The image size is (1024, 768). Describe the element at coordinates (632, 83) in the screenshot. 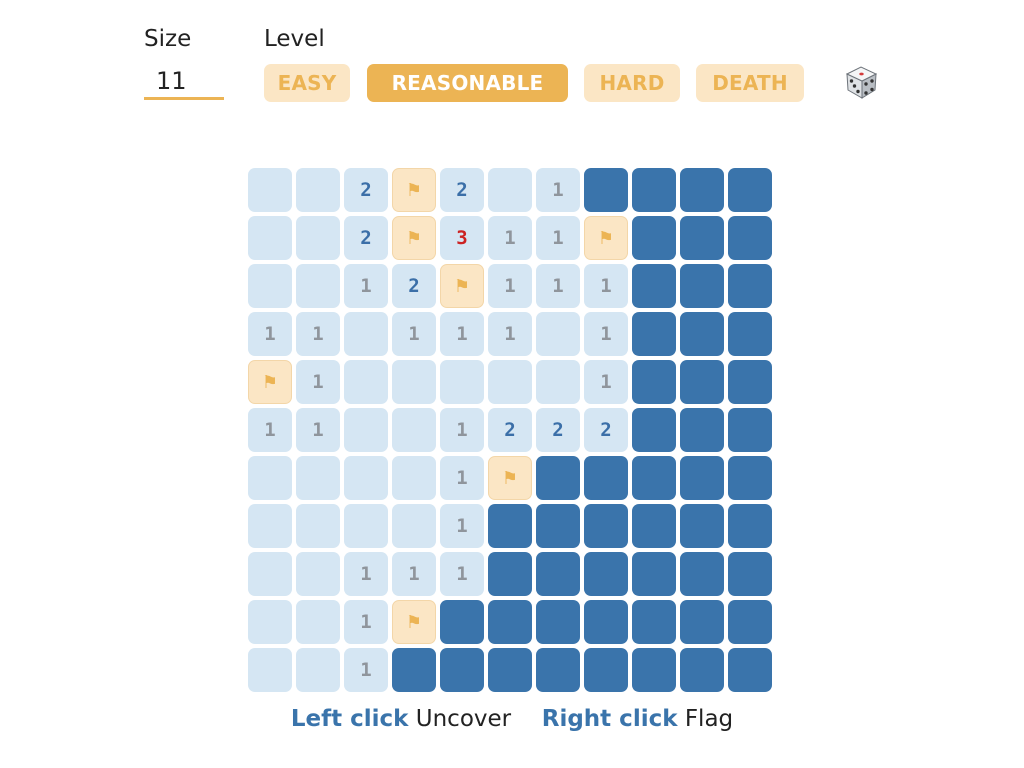

I see `level-hard-button: HARD` at that location.